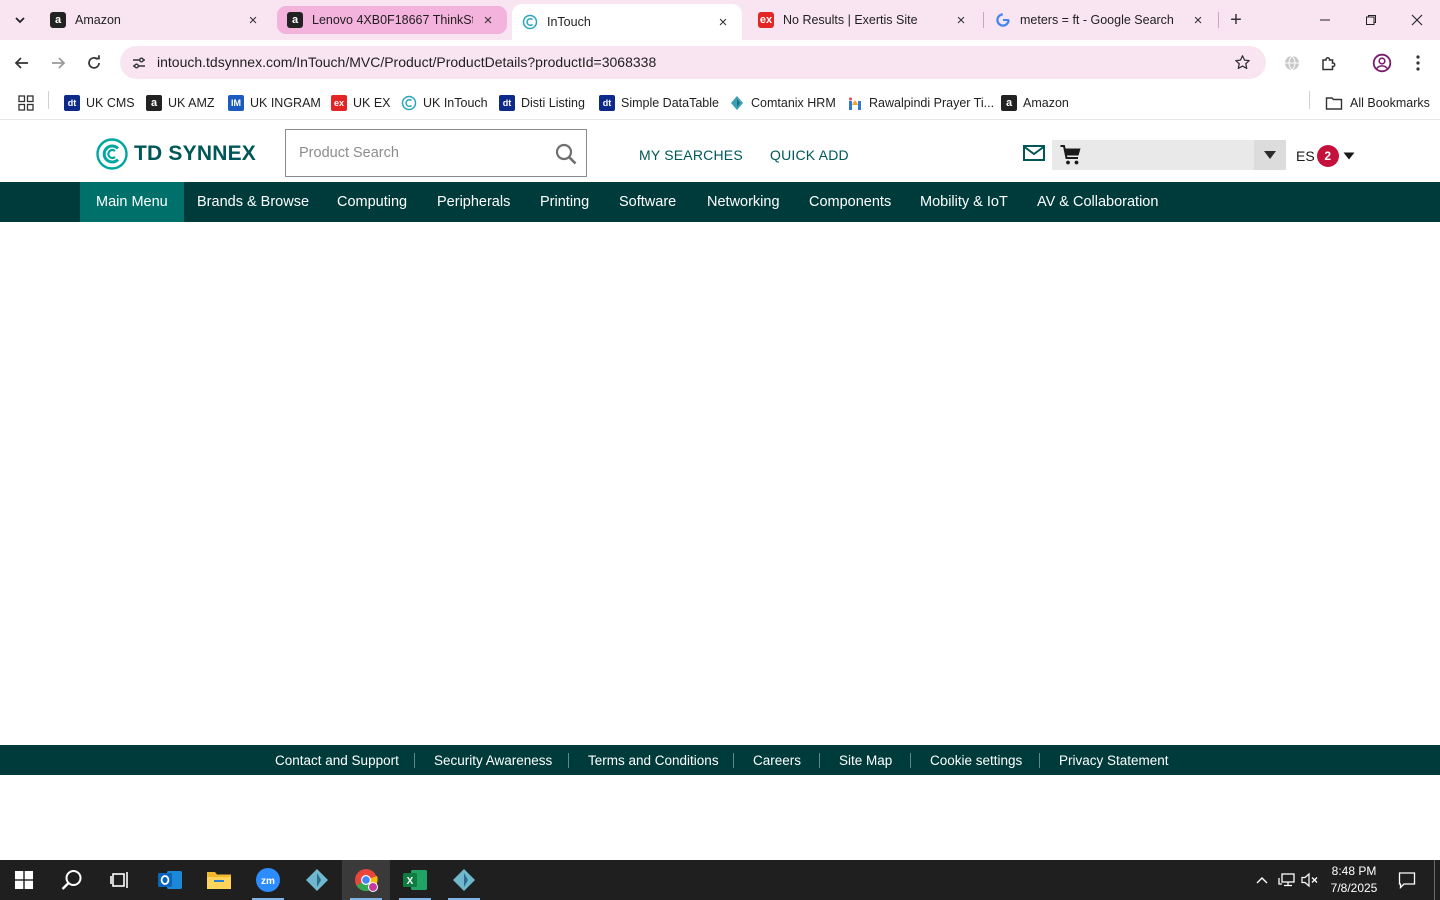  I want to click on bookmark-uk-ex: ex UK EX, so click(361, 103).